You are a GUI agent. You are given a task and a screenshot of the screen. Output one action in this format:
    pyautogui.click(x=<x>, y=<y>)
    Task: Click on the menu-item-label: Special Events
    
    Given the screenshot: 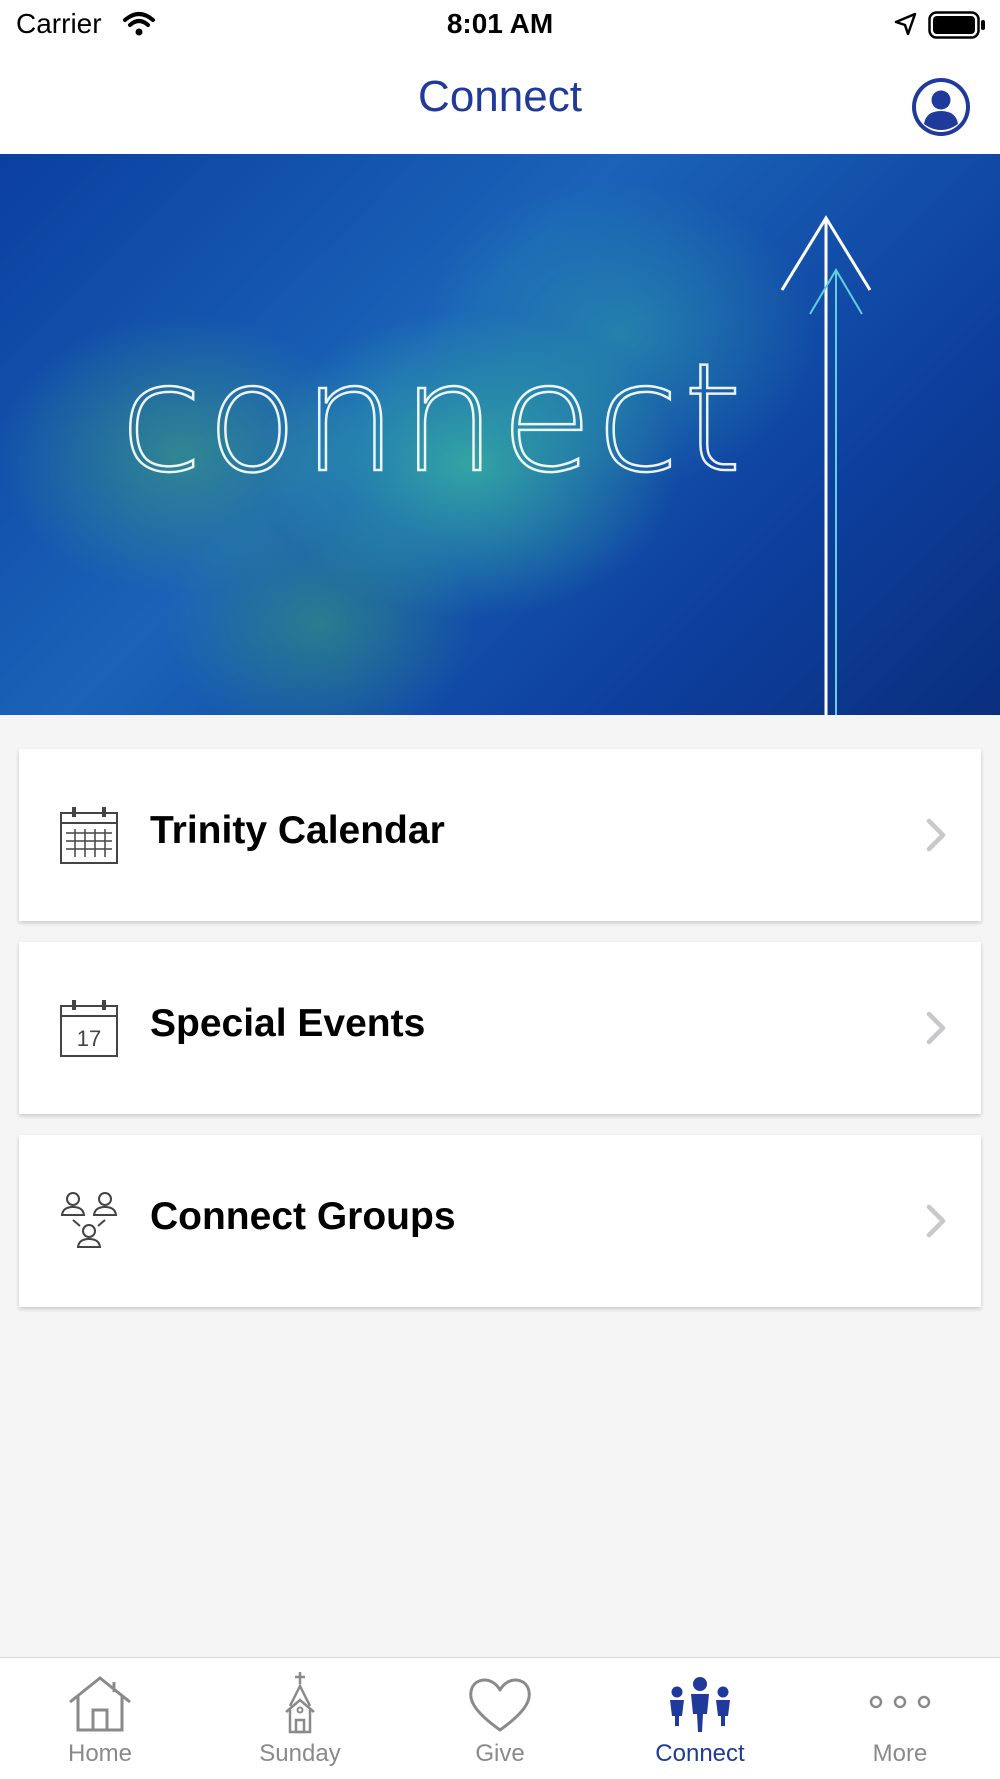 What is the action you would take?
    pyautogui.click(x=288, y=1023)
    